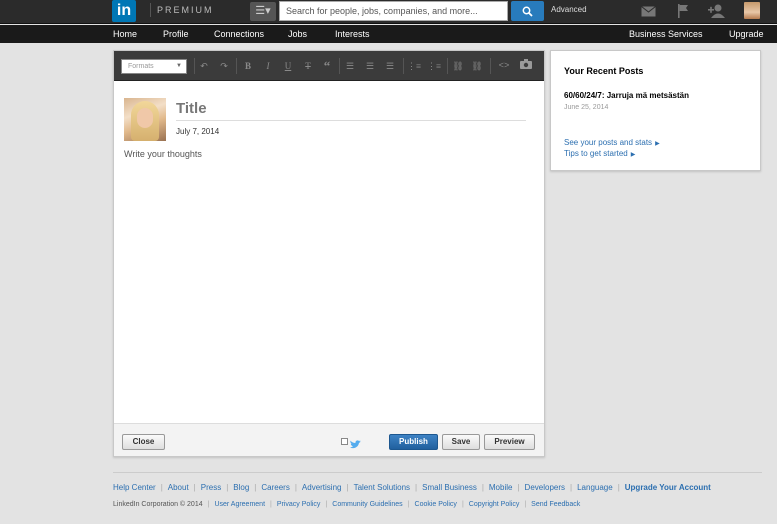 The width and height of the screenshot is (777, 524). Describe the element at coordinates (436, 505) in the screenshot. I see `footer-link-cookie-policy: Cookie Policy` at that location.